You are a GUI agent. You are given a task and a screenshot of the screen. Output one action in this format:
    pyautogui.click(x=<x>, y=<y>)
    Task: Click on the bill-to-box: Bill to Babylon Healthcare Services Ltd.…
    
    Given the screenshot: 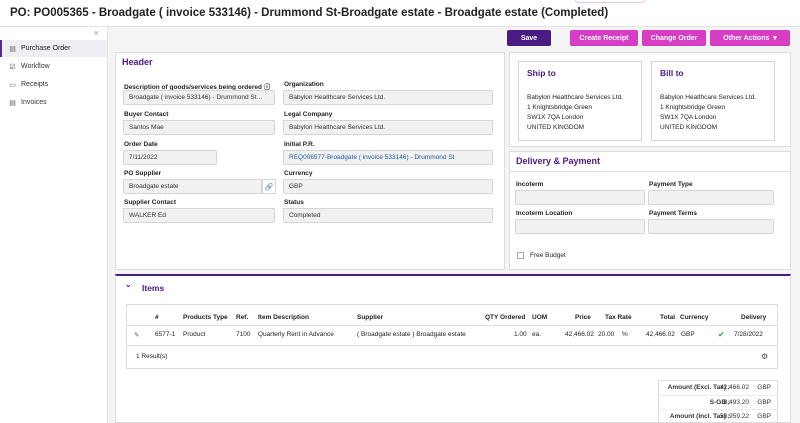 What is the action you would take?
    pyautogui.click(x=713, y=101)
    